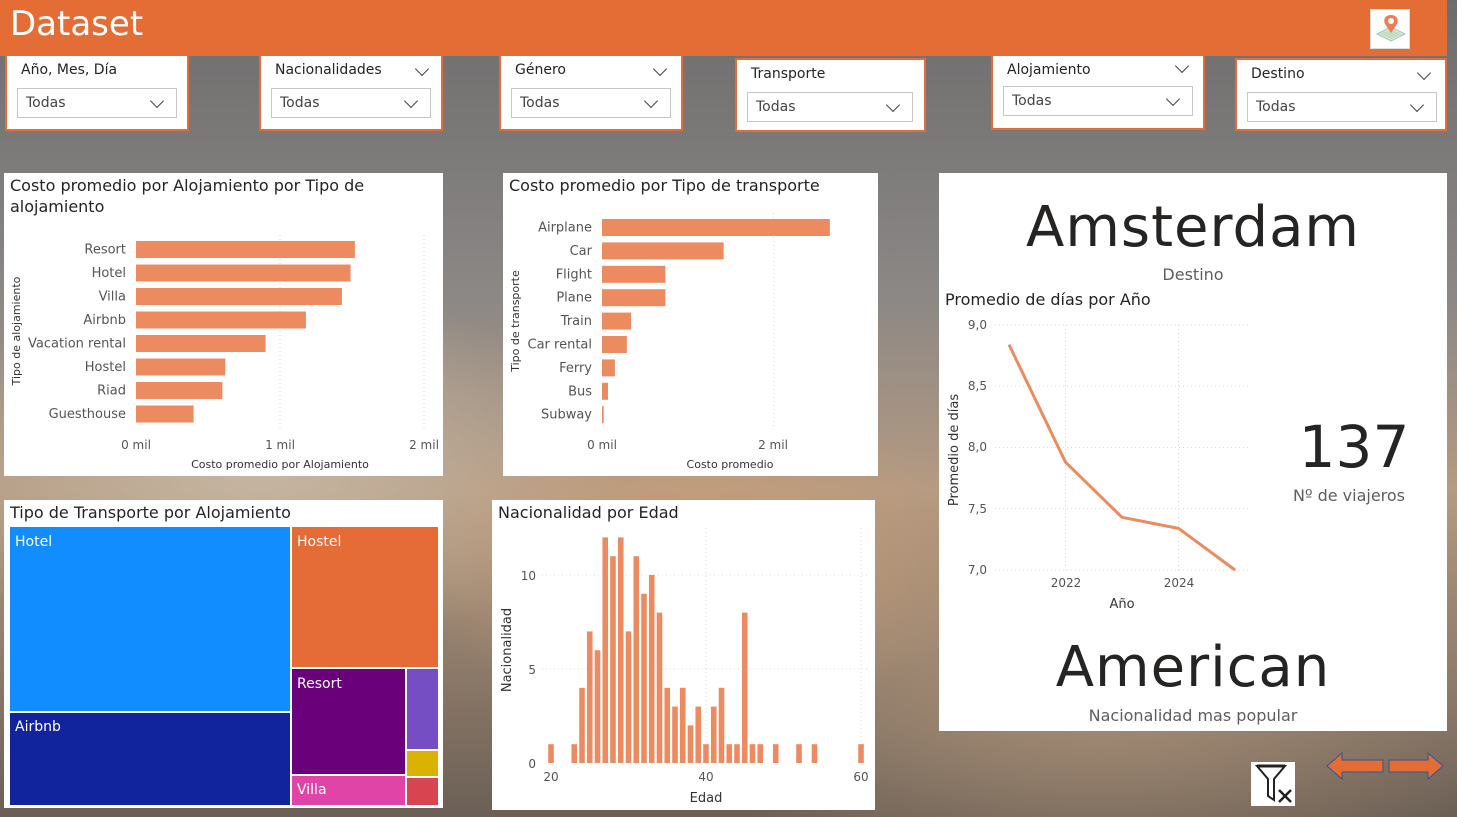 This screenshot has width=1457, height=817. Describe the element at coordinates (1098, 101) in the screenshot. I see `slicer-accommodation-dropdown: Todas` at that location.